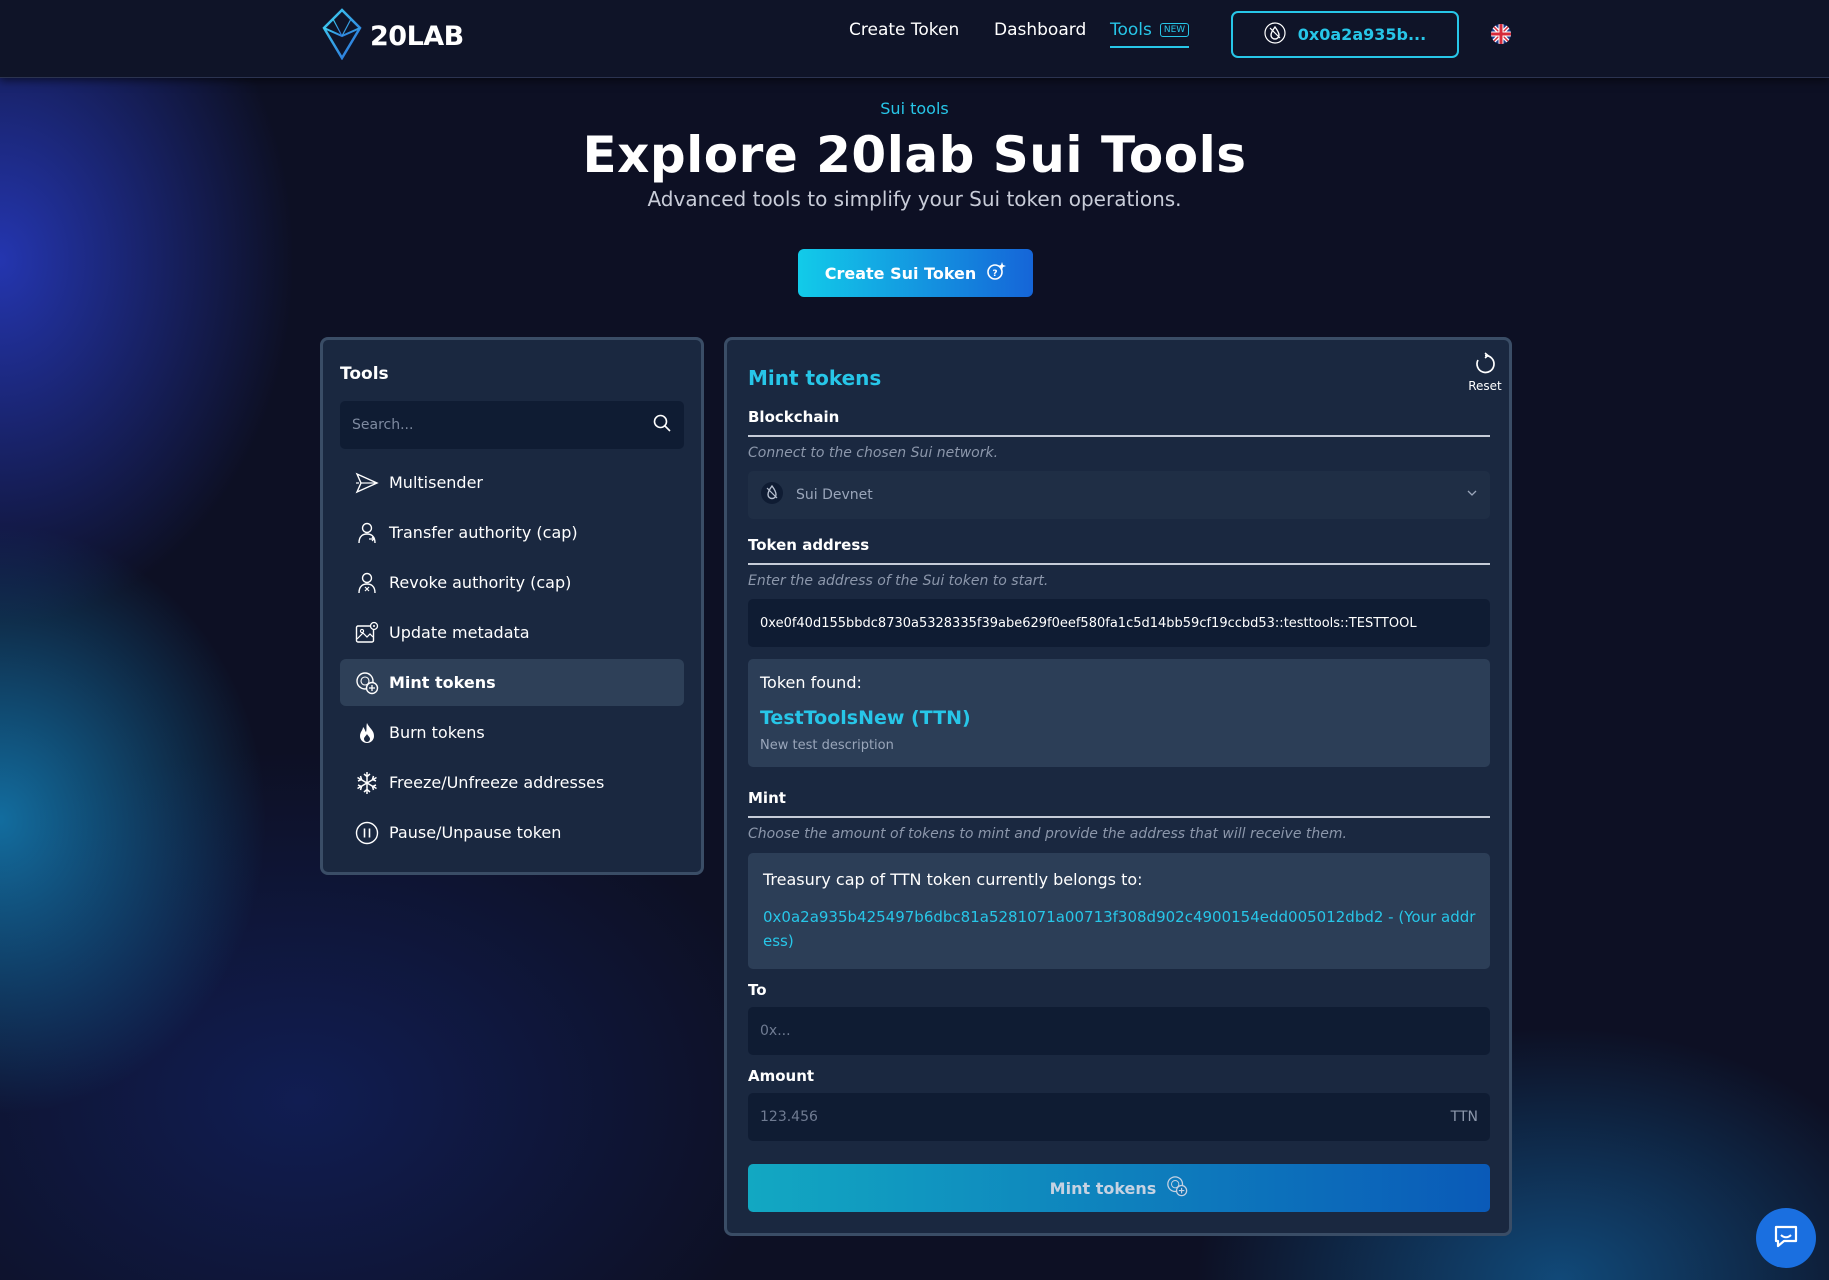 The image size is (1829, 1280). What do you see at coordinates (367, 633) in the screenshot?
I see `image-gear-icon` at bounding box center [367, 633].